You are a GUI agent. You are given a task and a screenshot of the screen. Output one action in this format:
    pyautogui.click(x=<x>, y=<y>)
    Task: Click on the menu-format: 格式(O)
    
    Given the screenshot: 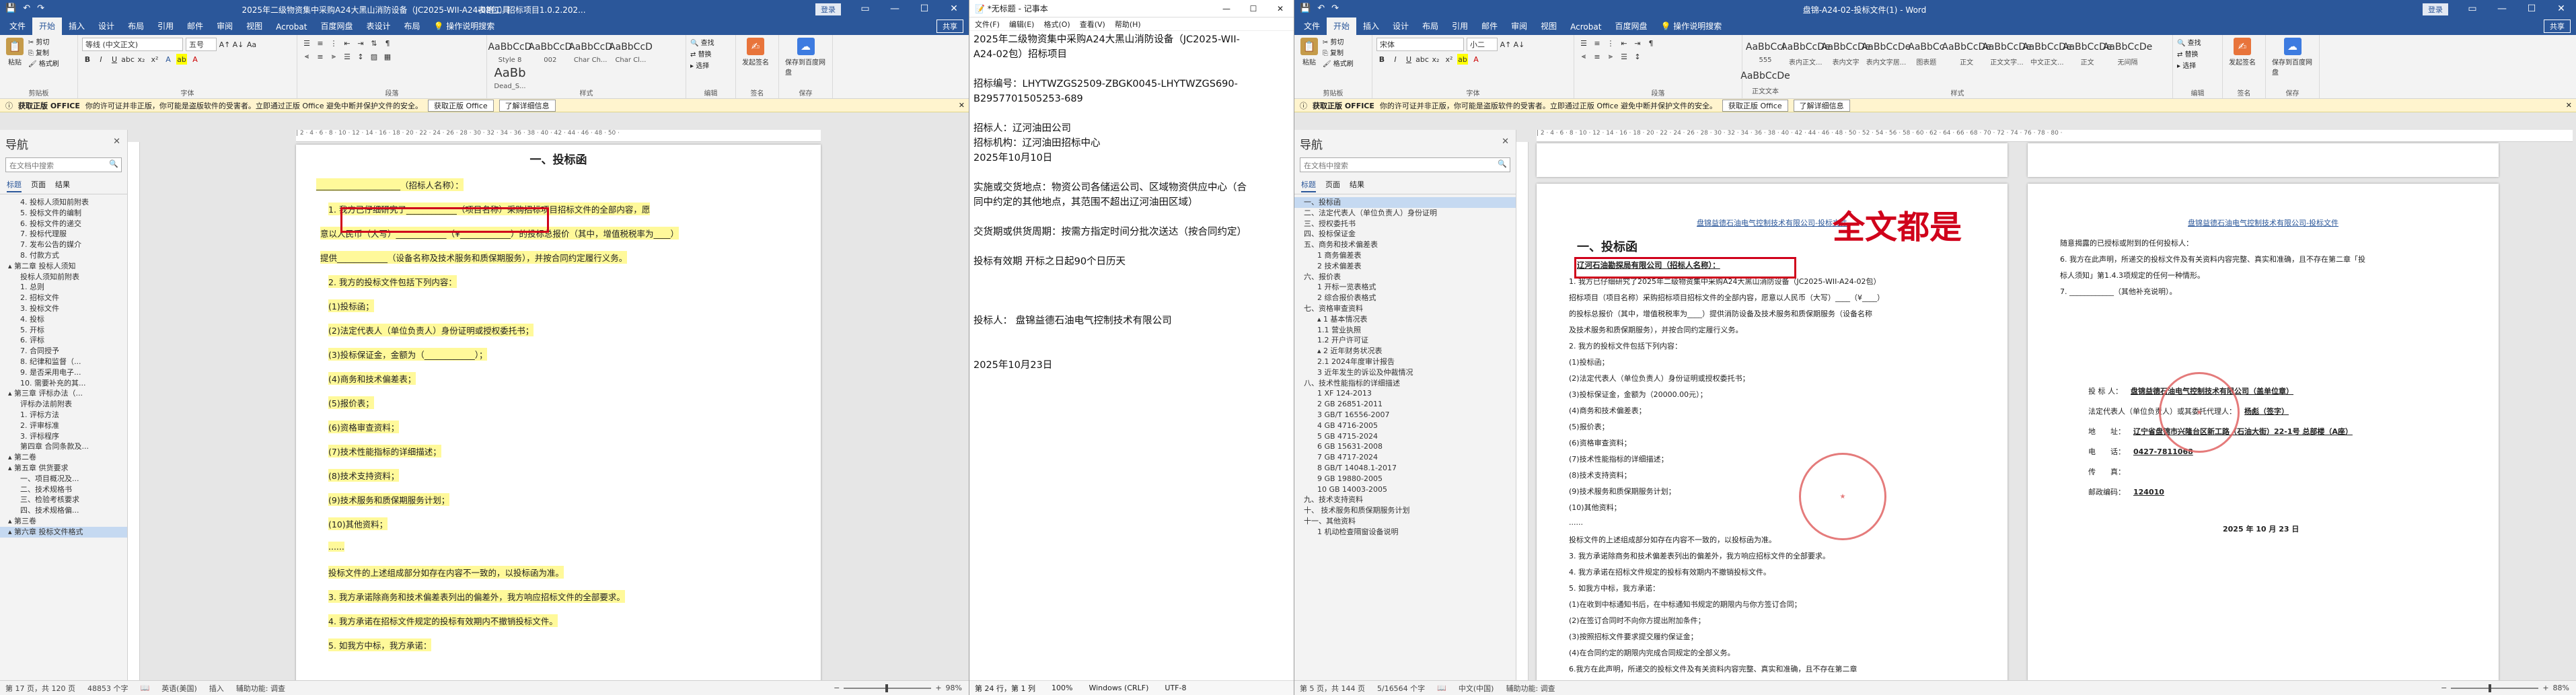 What is the action you would take?
    pyautogui.click(x=1056, y=25)
    